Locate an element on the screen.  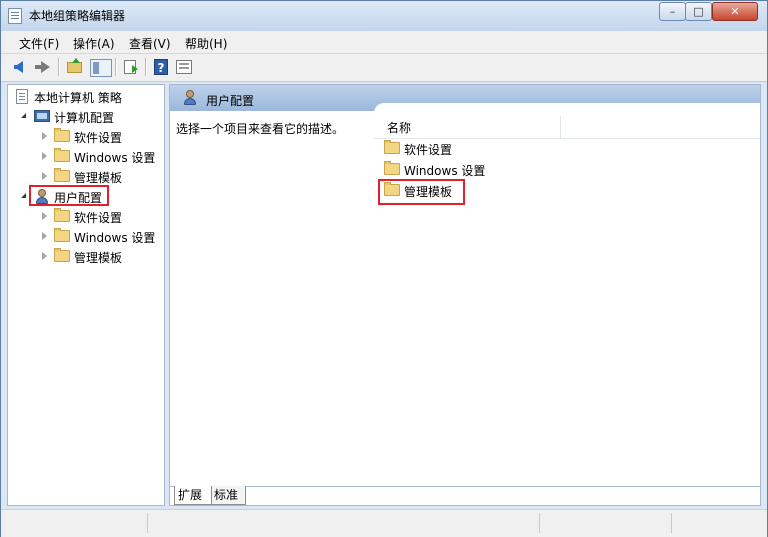
status-bar is located at coordinates (384, 523).